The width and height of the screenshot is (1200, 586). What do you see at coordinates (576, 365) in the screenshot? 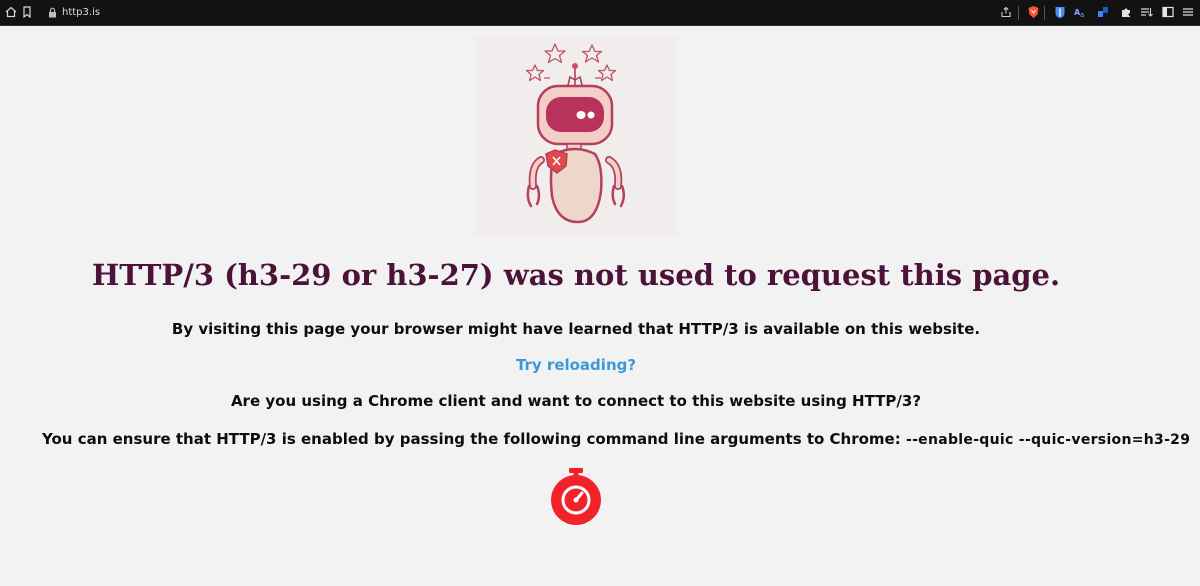
I see `try-reloading-link: Try reloading?` at bounding box center [576, 365].